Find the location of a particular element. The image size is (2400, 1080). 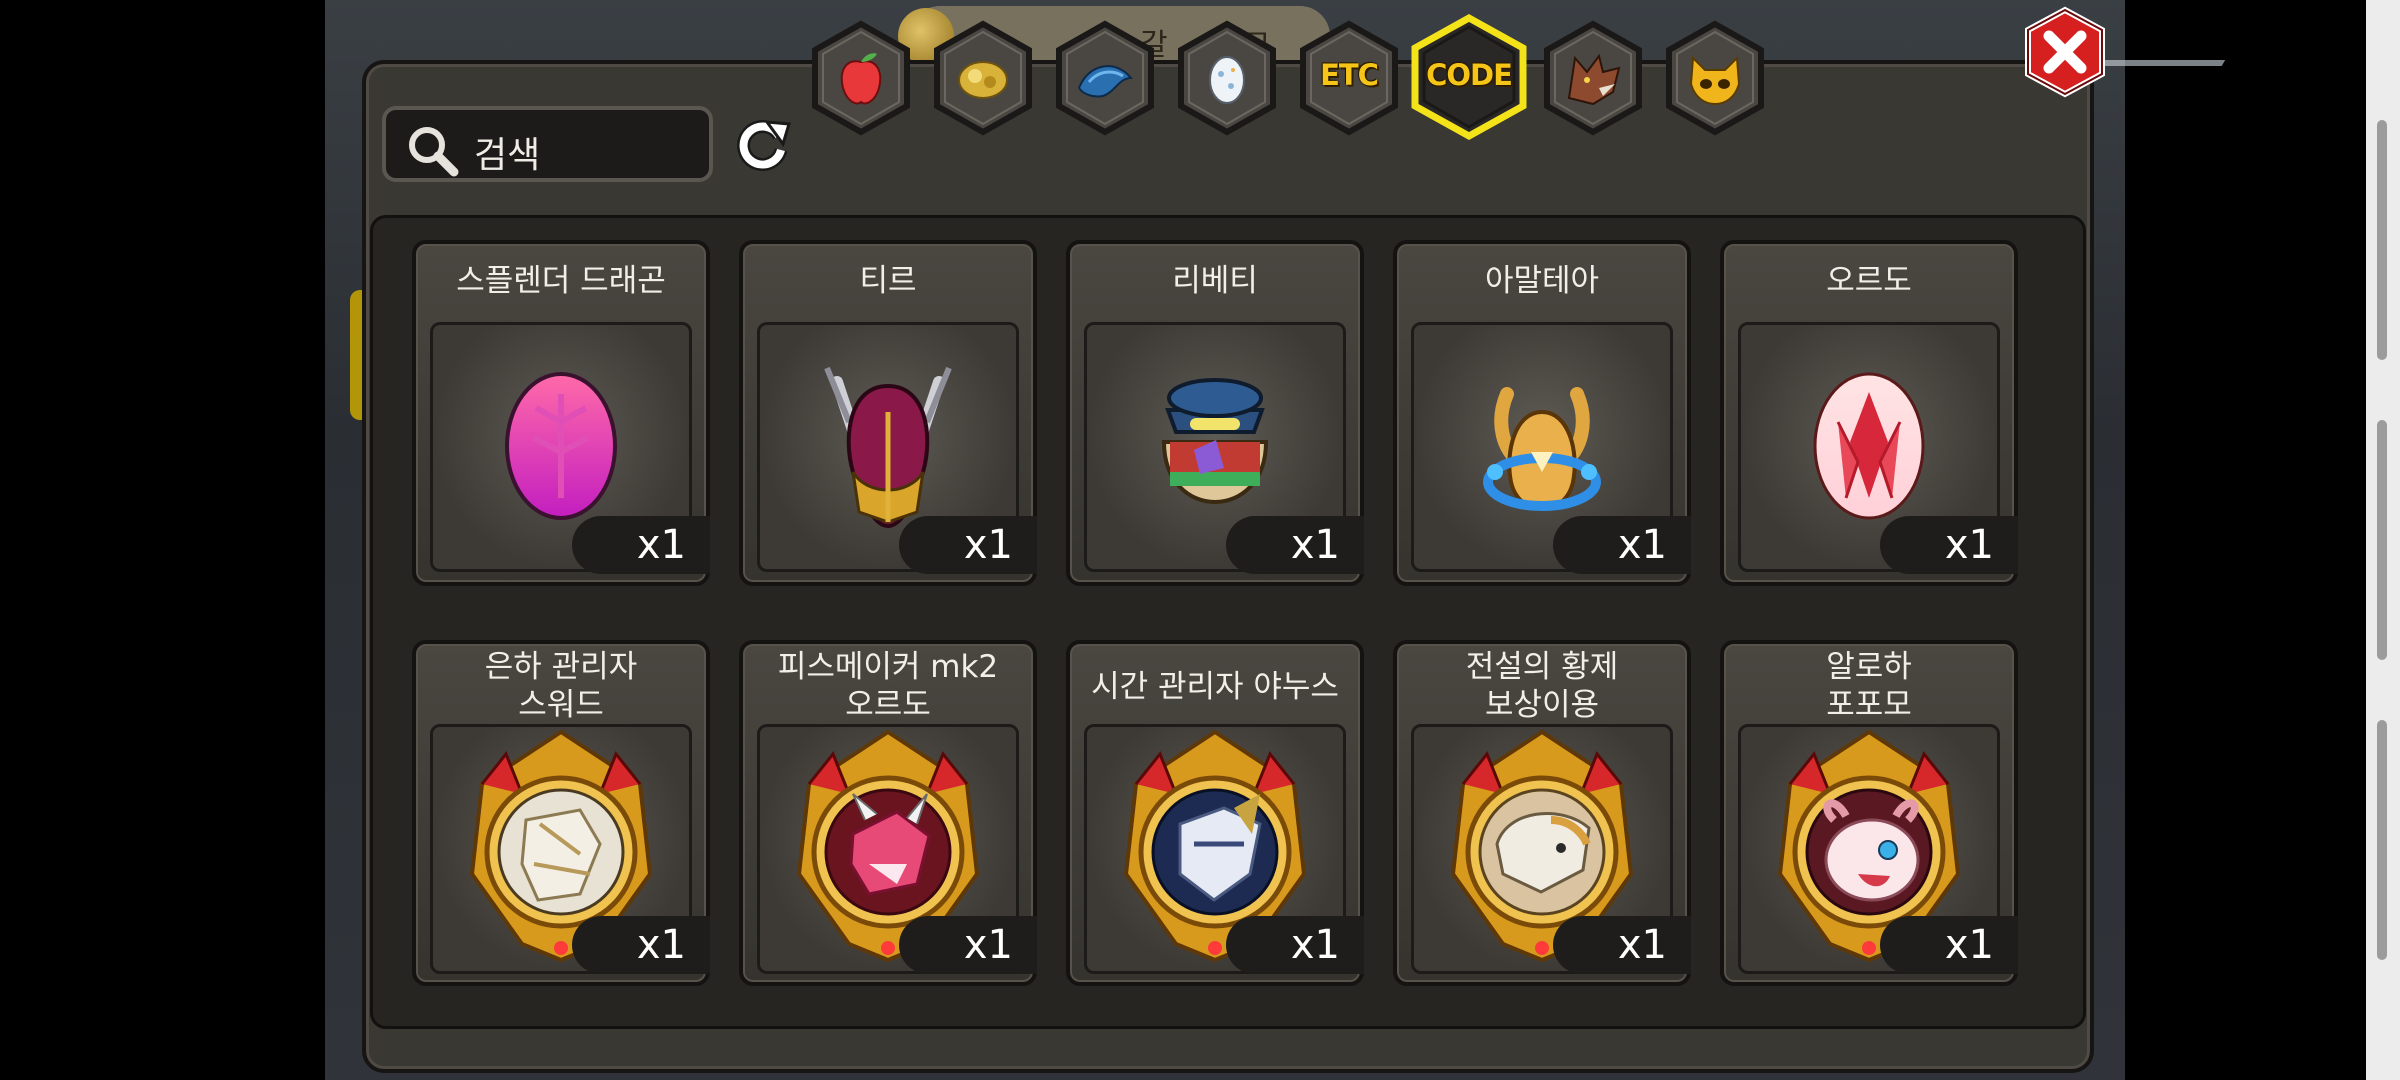

tab-wolf is located at coordinates (1593, 78).